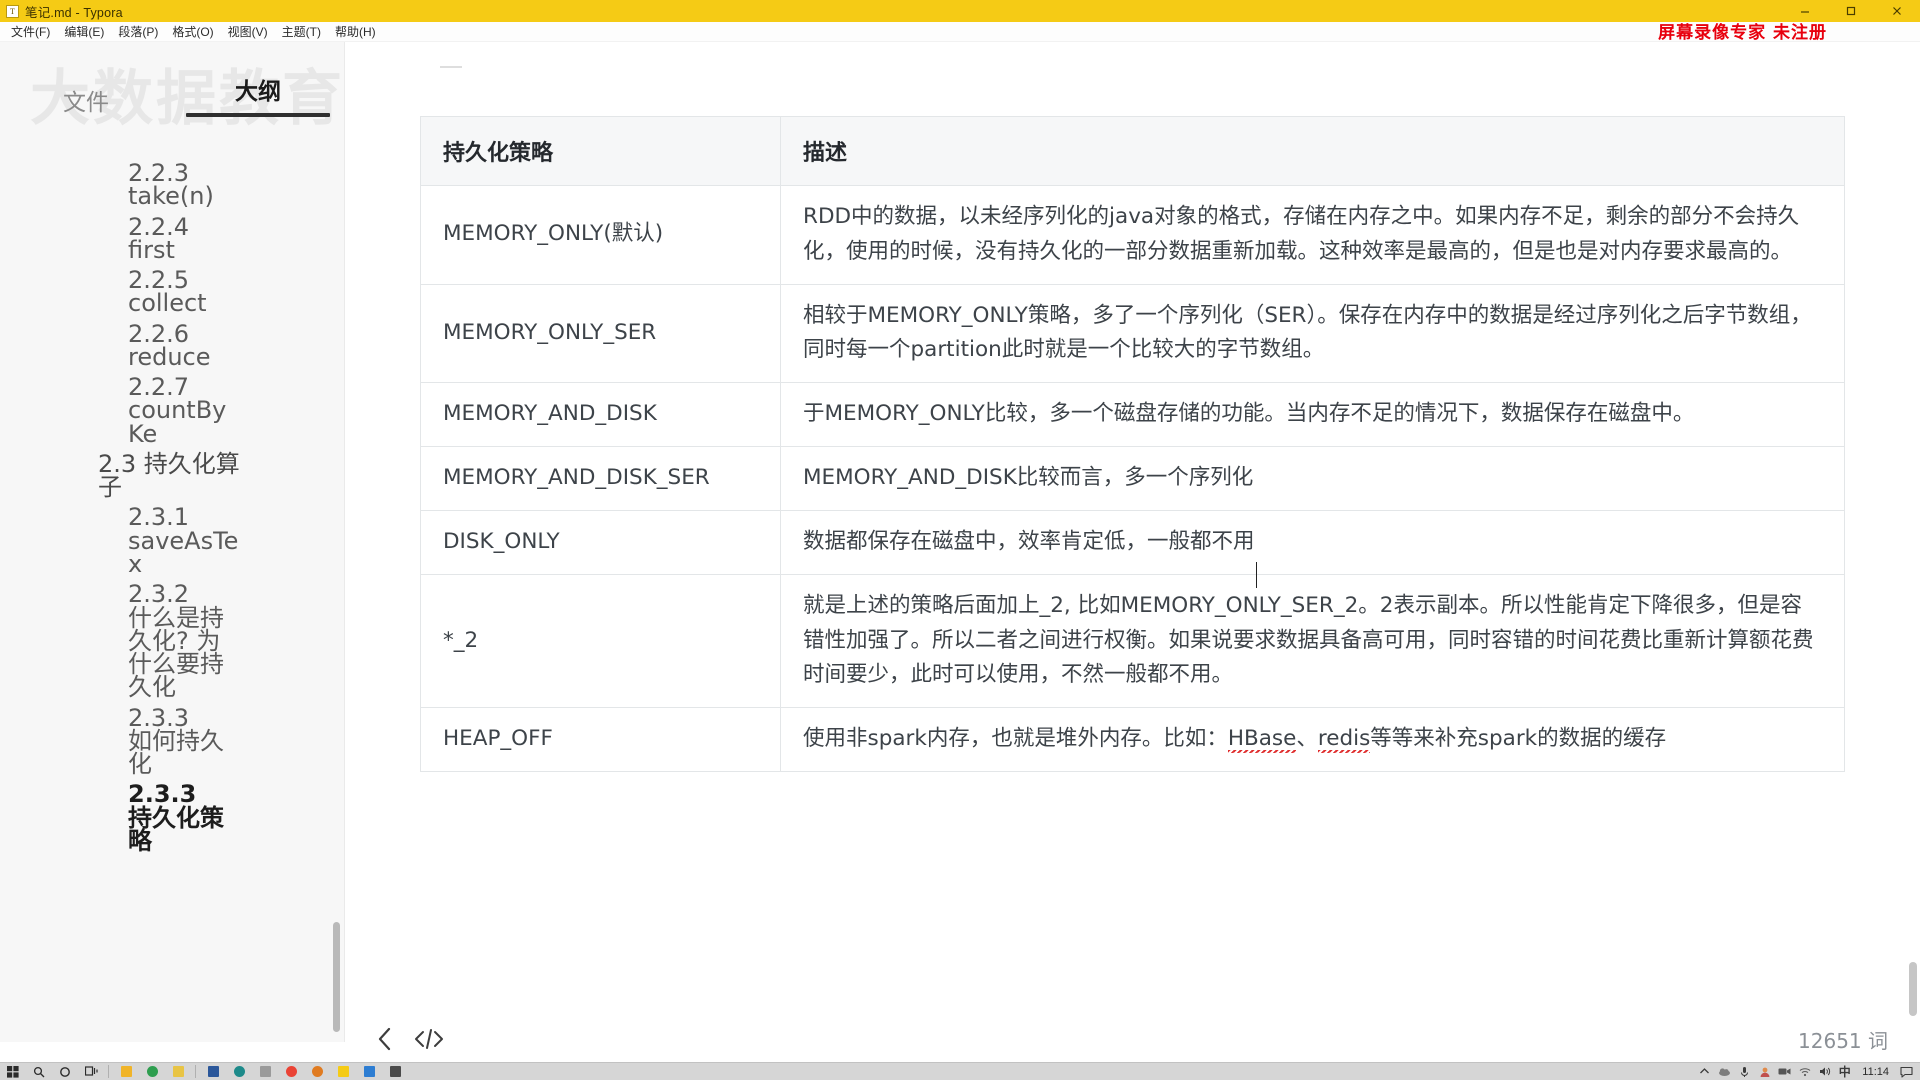  Describe the element at coordinates (1804, 1072) in the screenshot. I see `network-icon` at that location.